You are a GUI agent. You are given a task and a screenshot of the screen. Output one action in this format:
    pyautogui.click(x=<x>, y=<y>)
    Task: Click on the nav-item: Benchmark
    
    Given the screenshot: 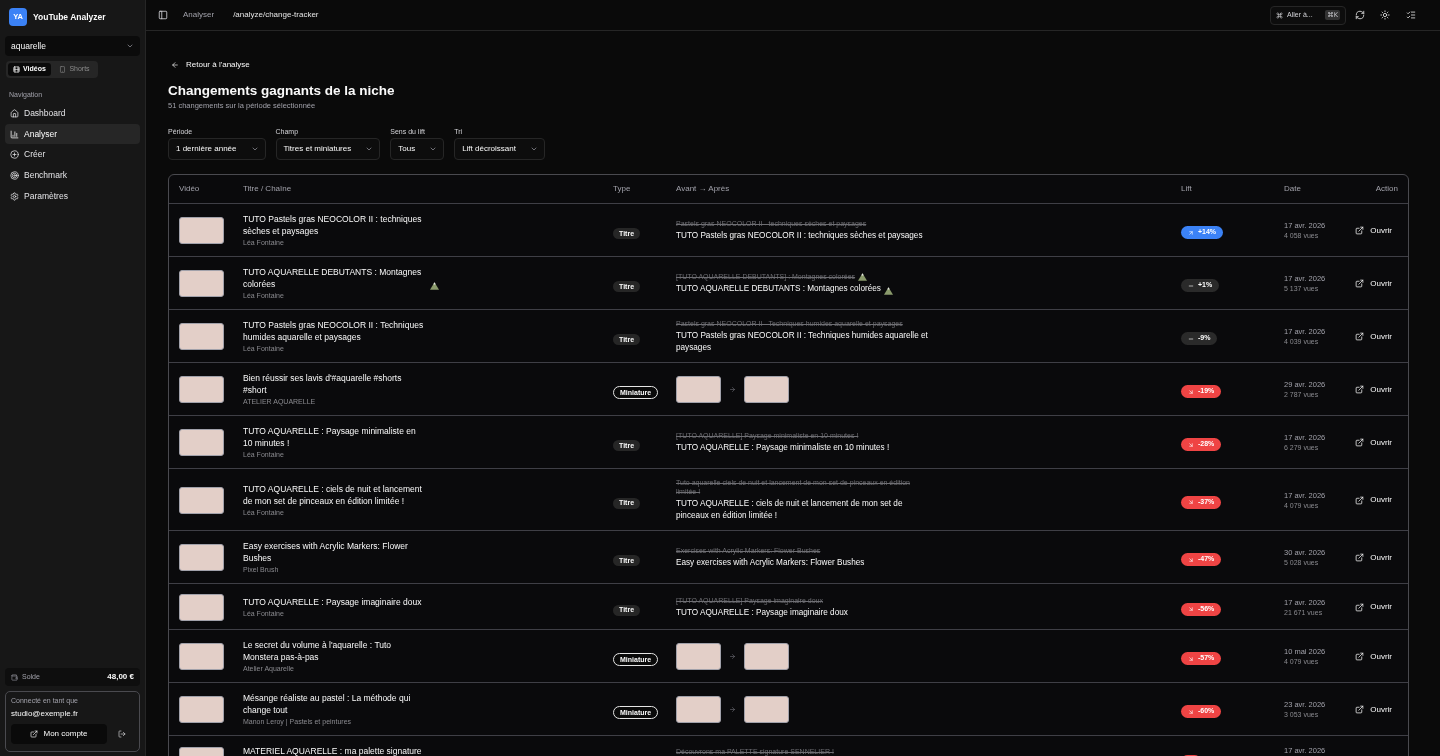 What is the action you would take?
    pyautogui.click(x=72, y=175)
    